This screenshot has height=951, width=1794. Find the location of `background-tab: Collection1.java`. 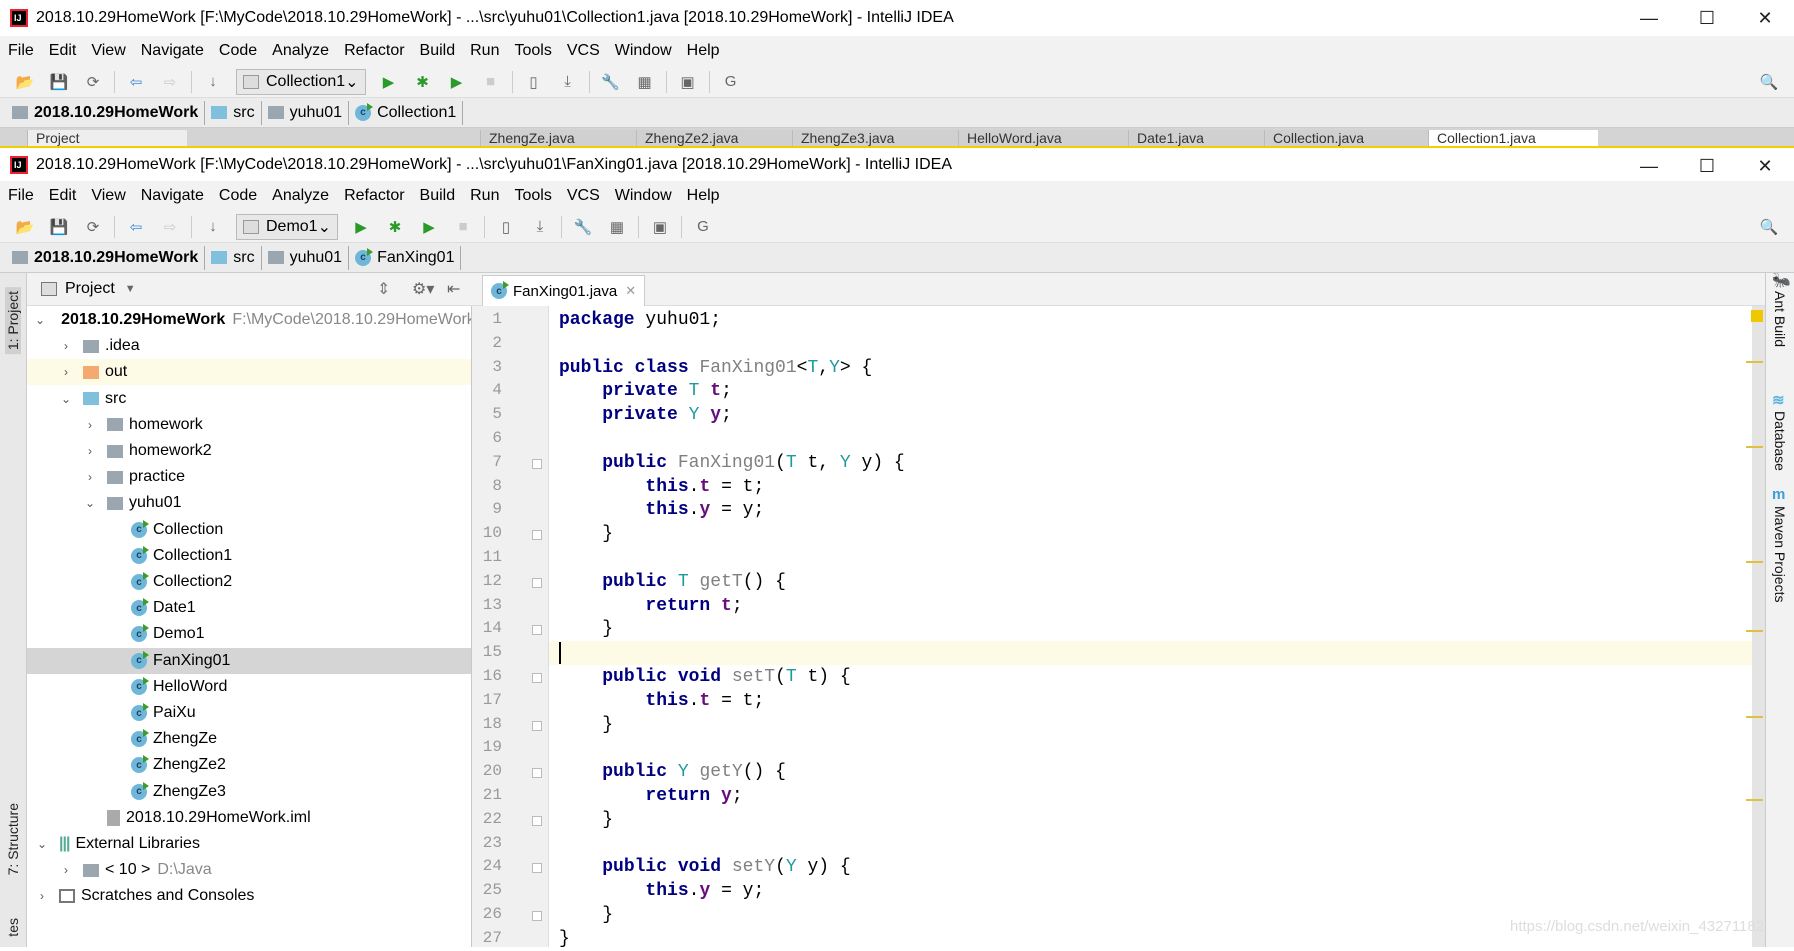

background-tab: Collection1.java is located at coordinates (1513, 138).